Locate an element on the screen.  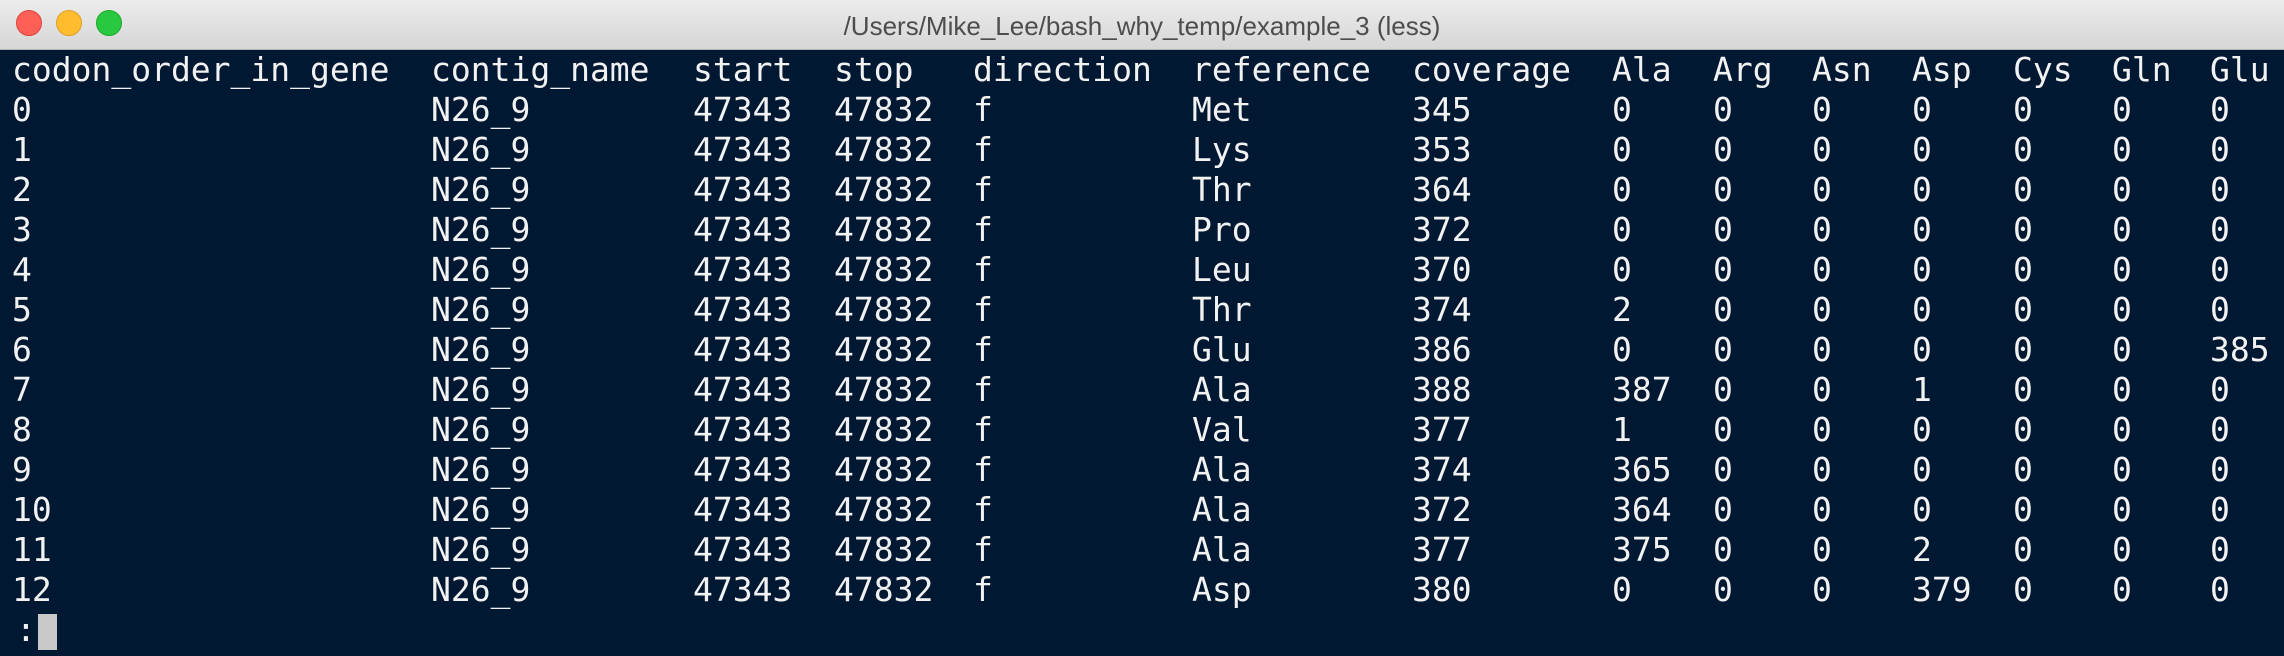
table-cell: 386 is located at coordinates (1442, 349).